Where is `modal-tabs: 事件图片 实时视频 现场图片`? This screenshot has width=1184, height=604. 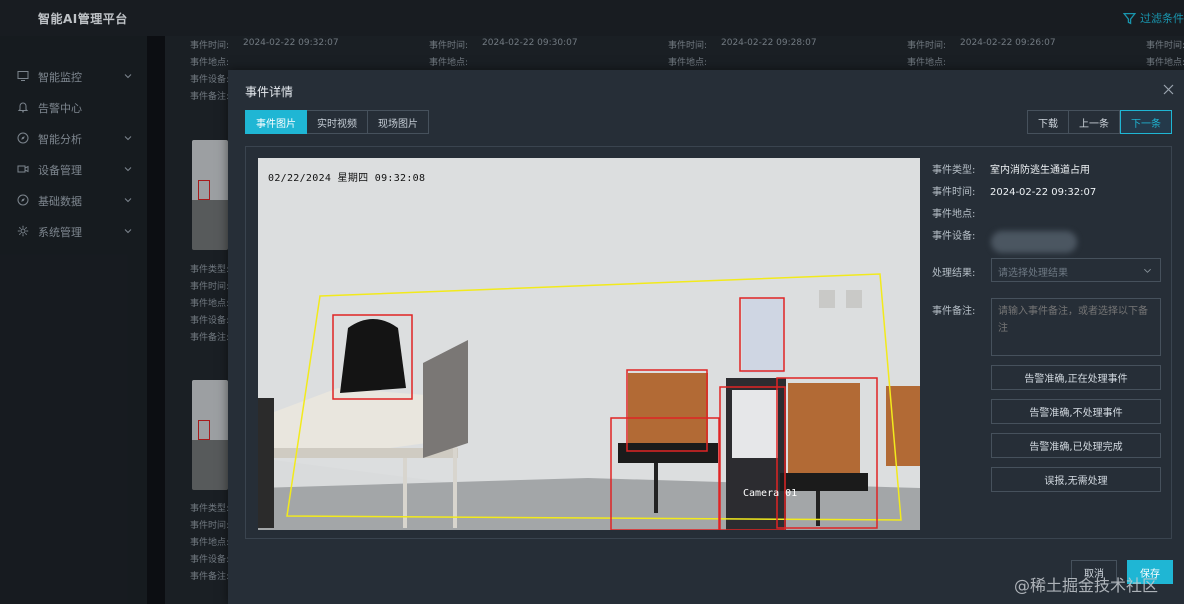
modal-tabs: 事件图片 实时视频 现场图片 is located at coordinates (337, 122).